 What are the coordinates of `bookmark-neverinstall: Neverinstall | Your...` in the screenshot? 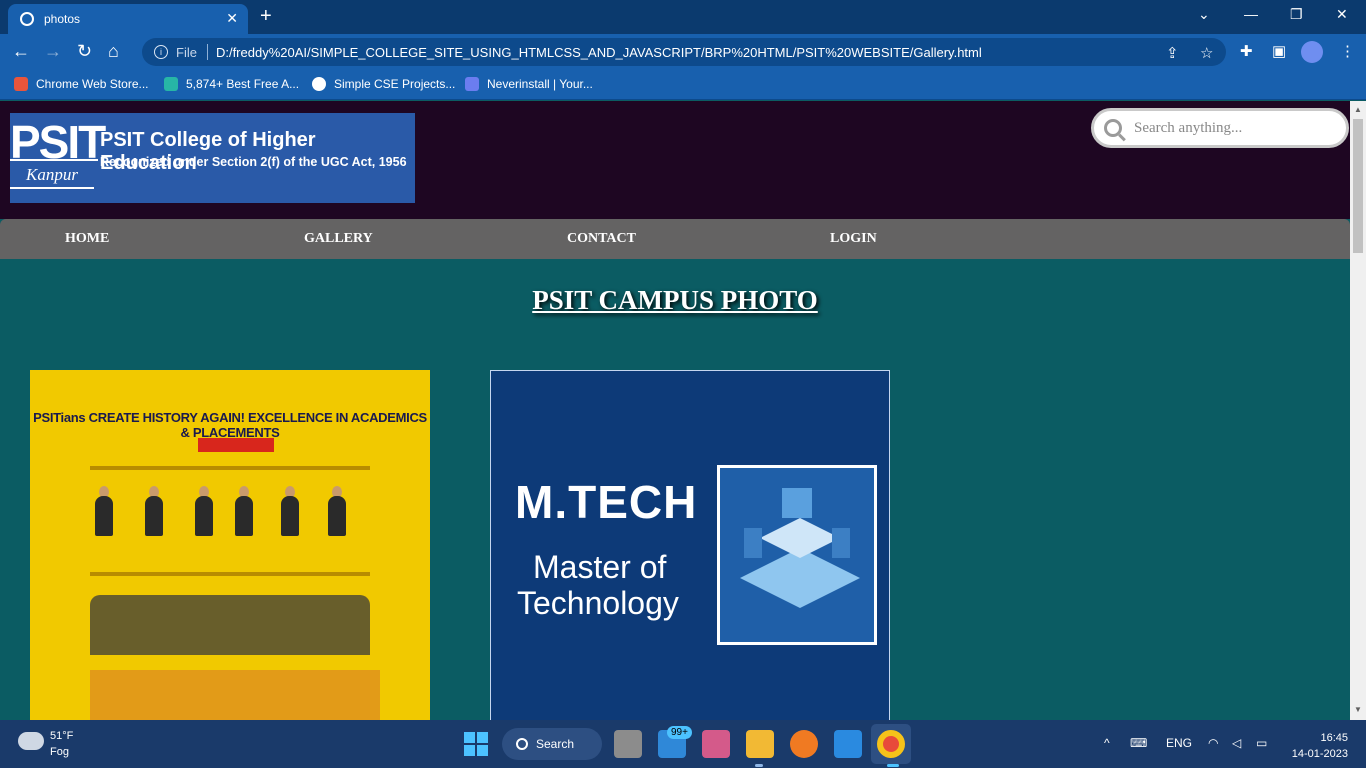 It's located at (529, 84).